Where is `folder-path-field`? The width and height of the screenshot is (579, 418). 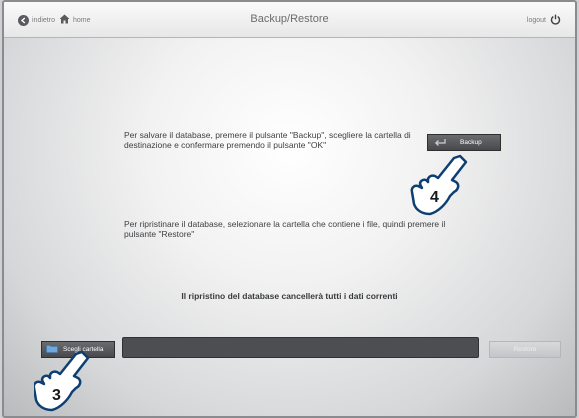
folder-path-field is located at coordinates (300, 347).